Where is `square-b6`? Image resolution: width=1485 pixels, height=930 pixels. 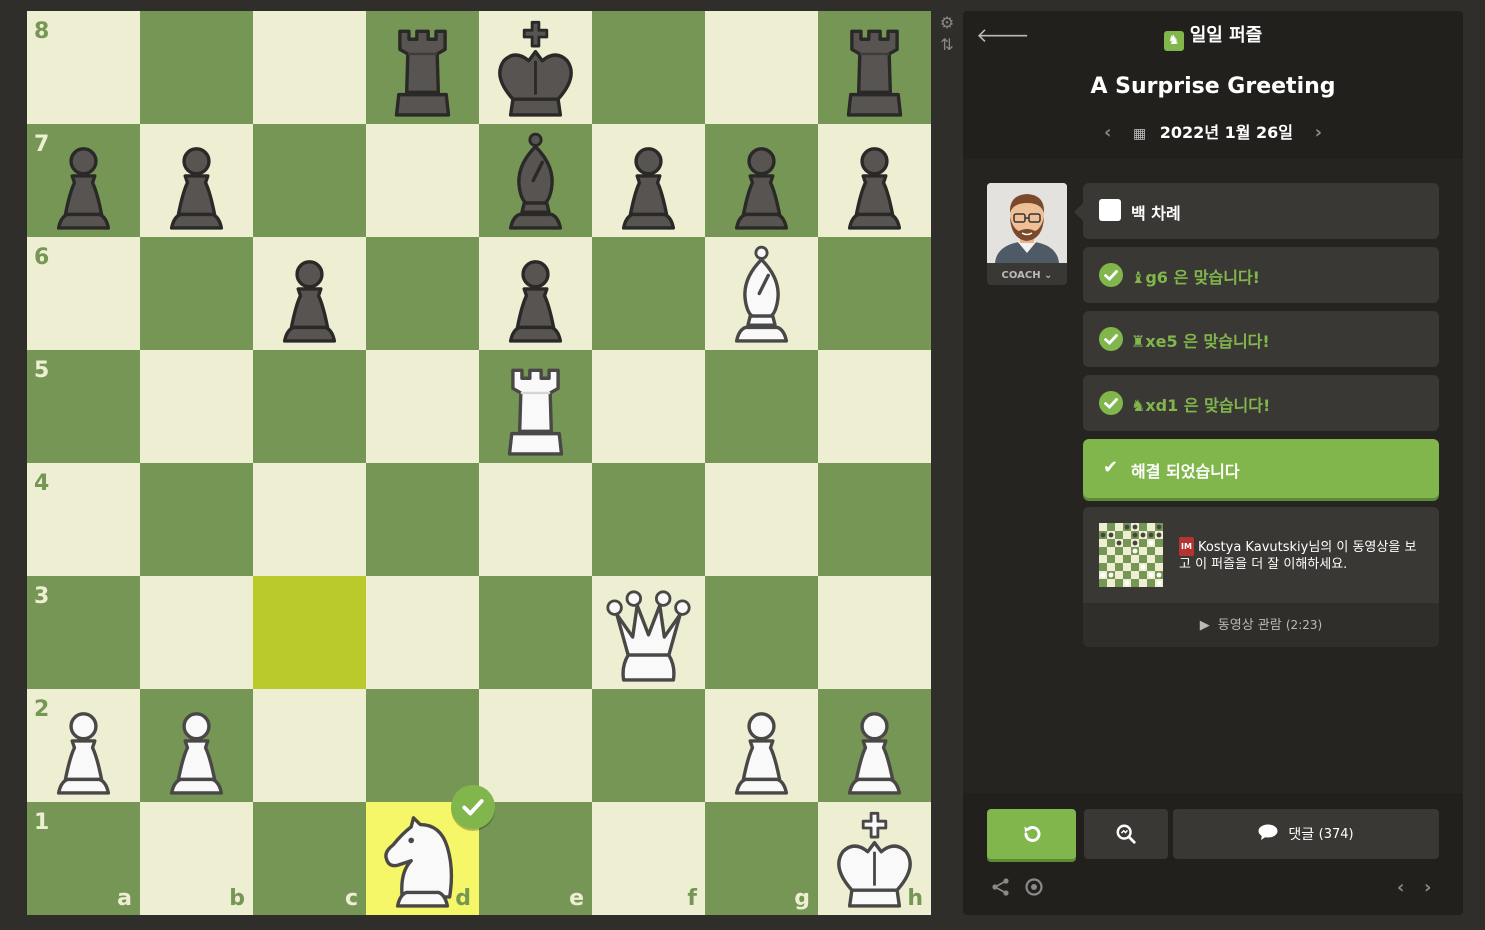
square-b6 is located at coordinates (196, 293).